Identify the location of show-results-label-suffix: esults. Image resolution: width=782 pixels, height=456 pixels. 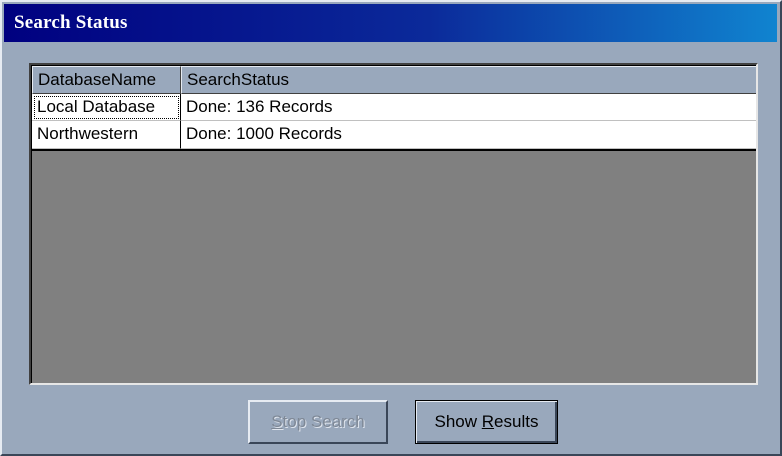
(516, 421).